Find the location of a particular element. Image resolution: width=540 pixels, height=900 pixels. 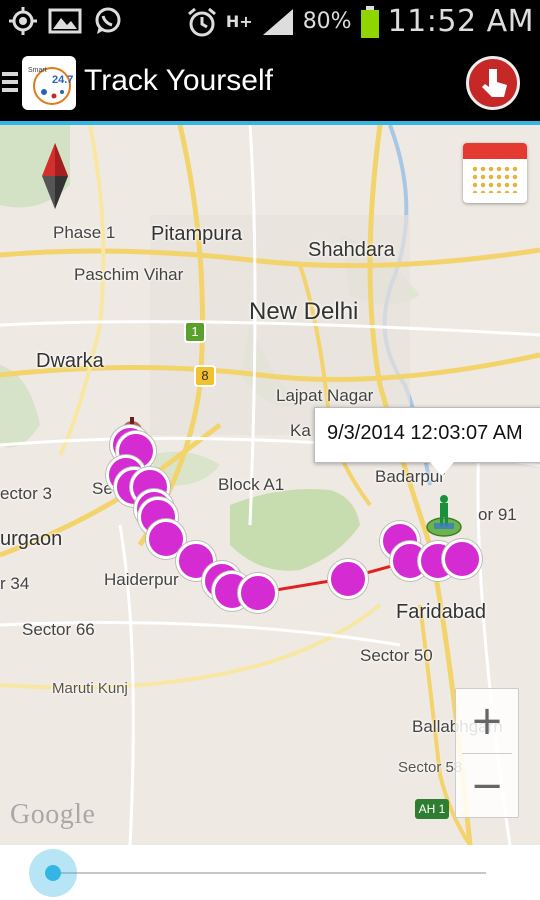

timeline-slider-bar is located at coordinates (270, 872).